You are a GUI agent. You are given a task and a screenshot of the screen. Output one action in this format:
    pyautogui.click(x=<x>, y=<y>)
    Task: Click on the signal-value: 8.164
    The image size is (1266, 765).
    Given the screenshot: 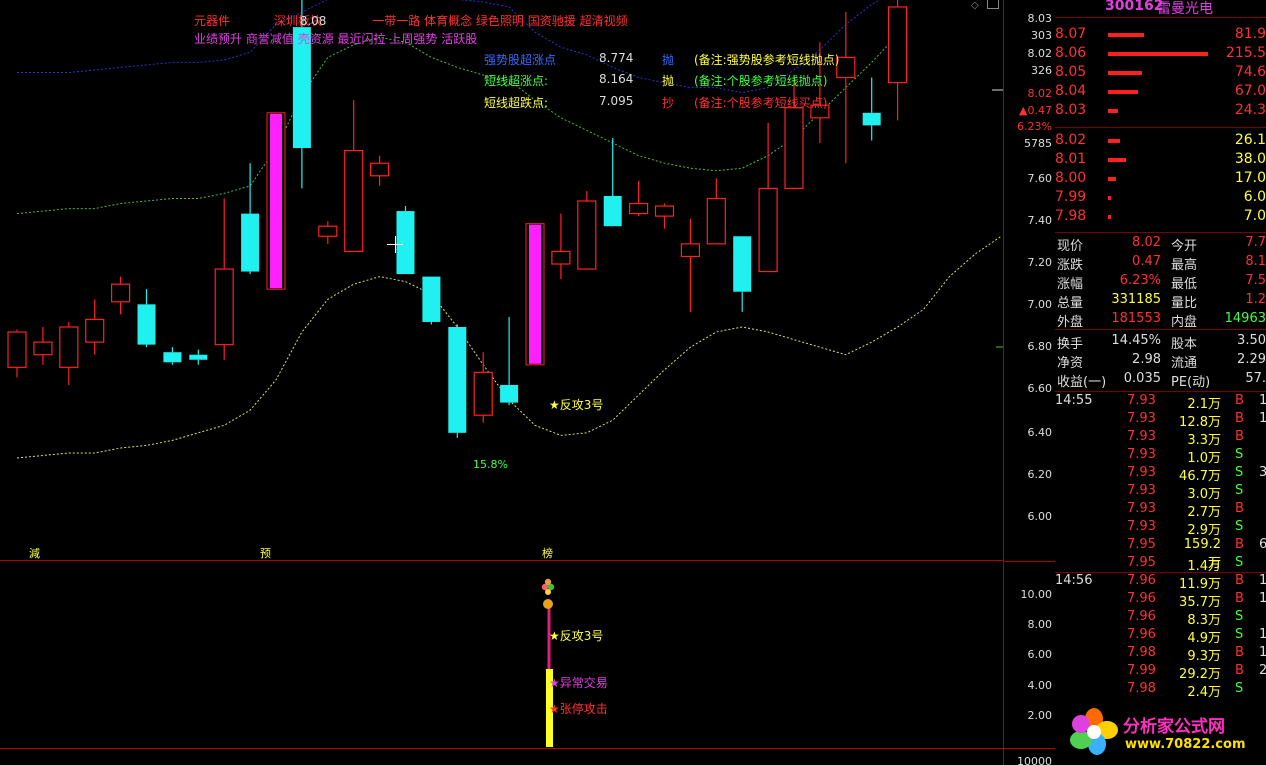 What is the action you would take?
    pyautogui.click(x=616, y=79)
    